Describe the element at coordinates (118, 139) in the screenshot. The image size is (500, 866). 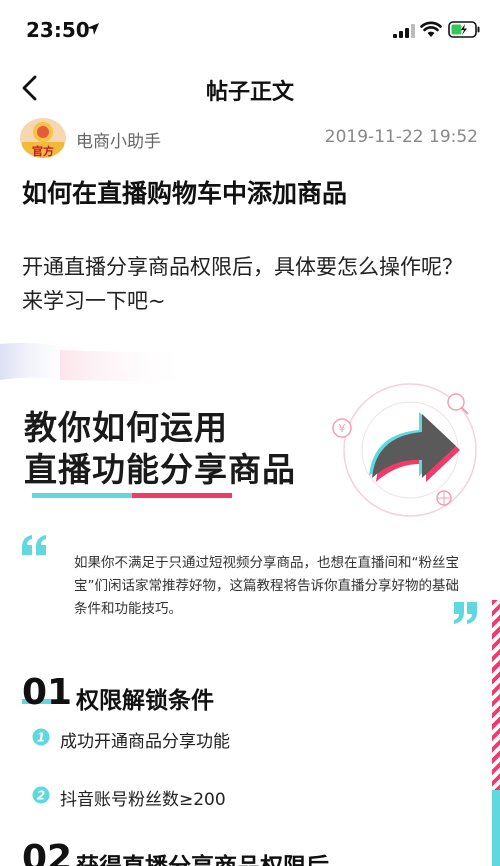
I see `author-name: 电商小助手` at that location.